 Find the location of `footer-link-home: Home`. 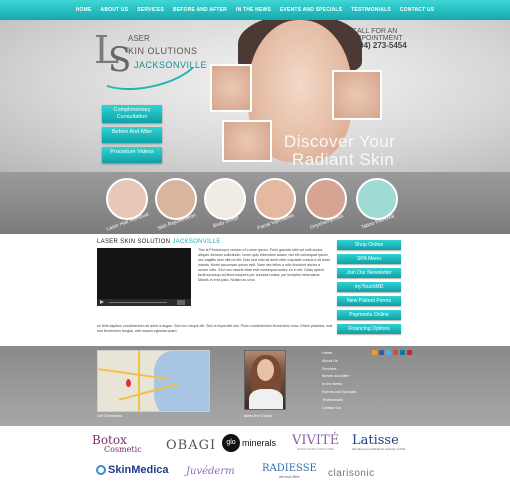

footer-link-home: Home is located at coordinates (339, 354).